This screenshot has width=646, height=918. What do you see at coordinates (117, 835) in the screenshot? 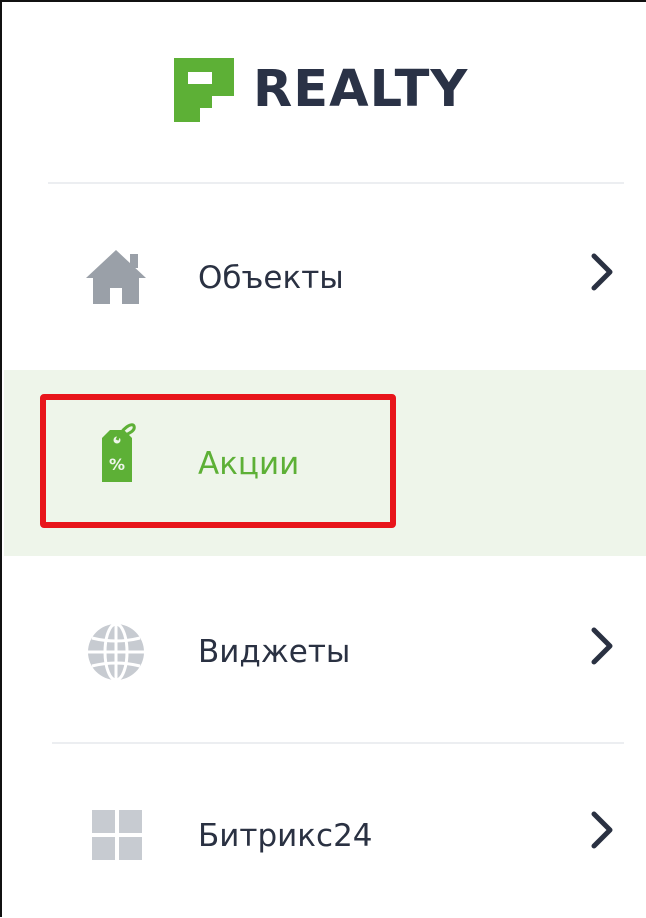
I see `grid-icon` at bounding box center [117, 835].